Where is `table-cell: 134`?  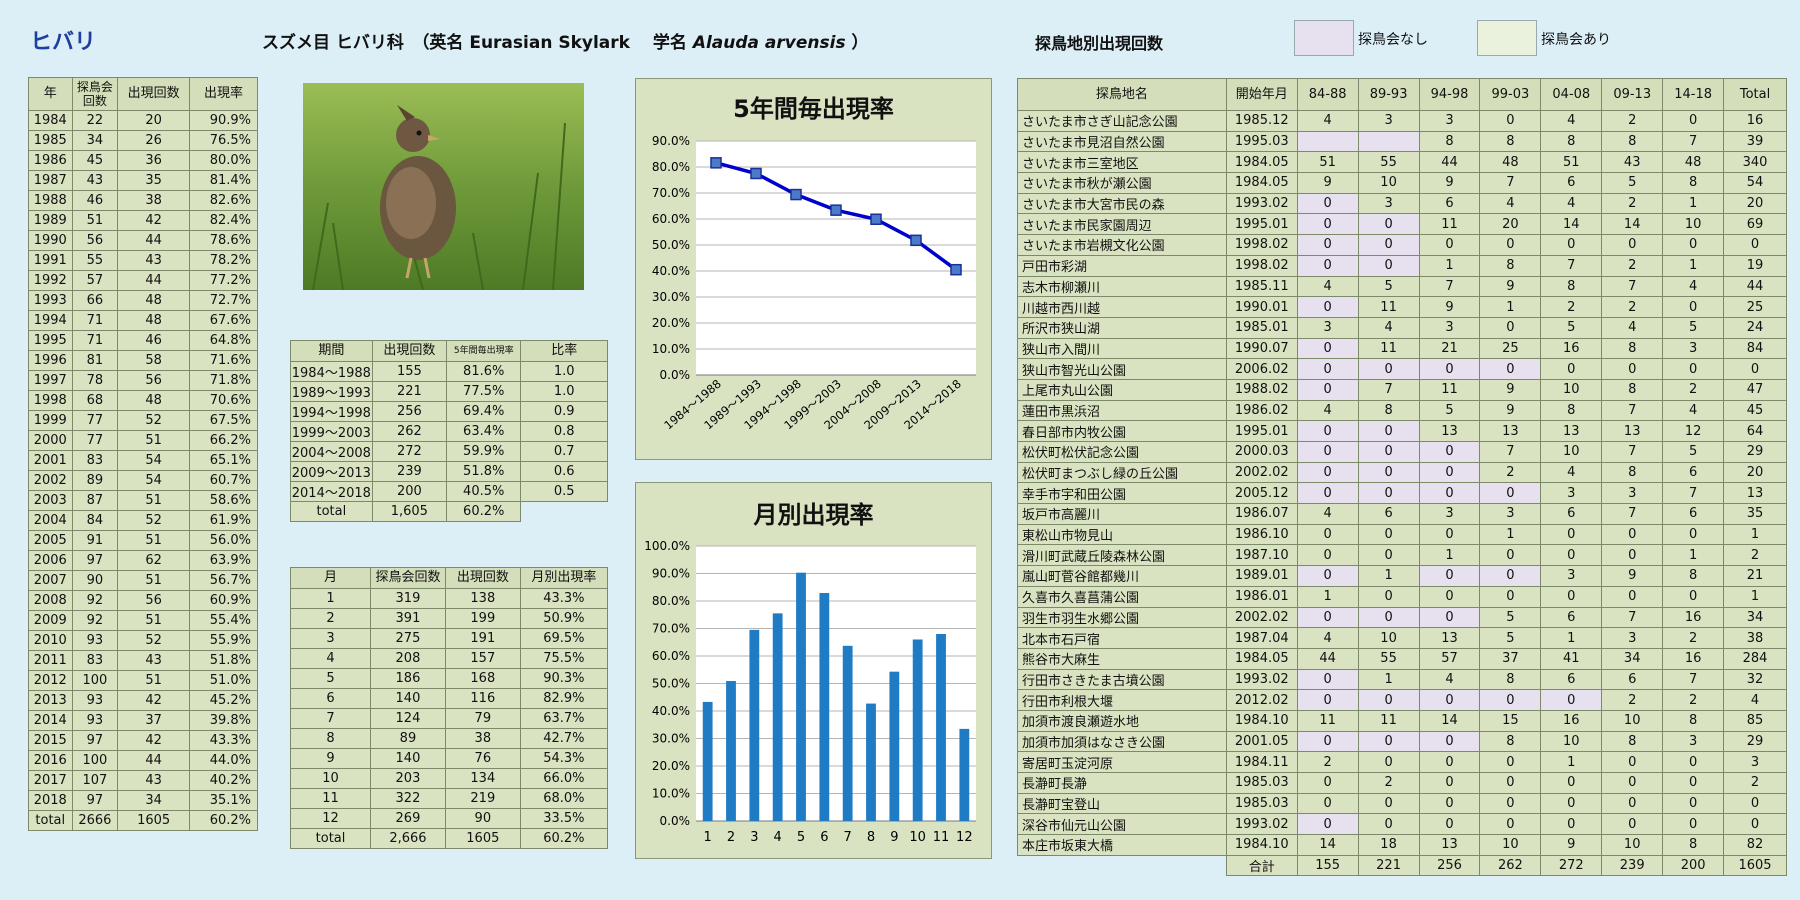 table-cell: 134 is located at coordinates (482, 778).